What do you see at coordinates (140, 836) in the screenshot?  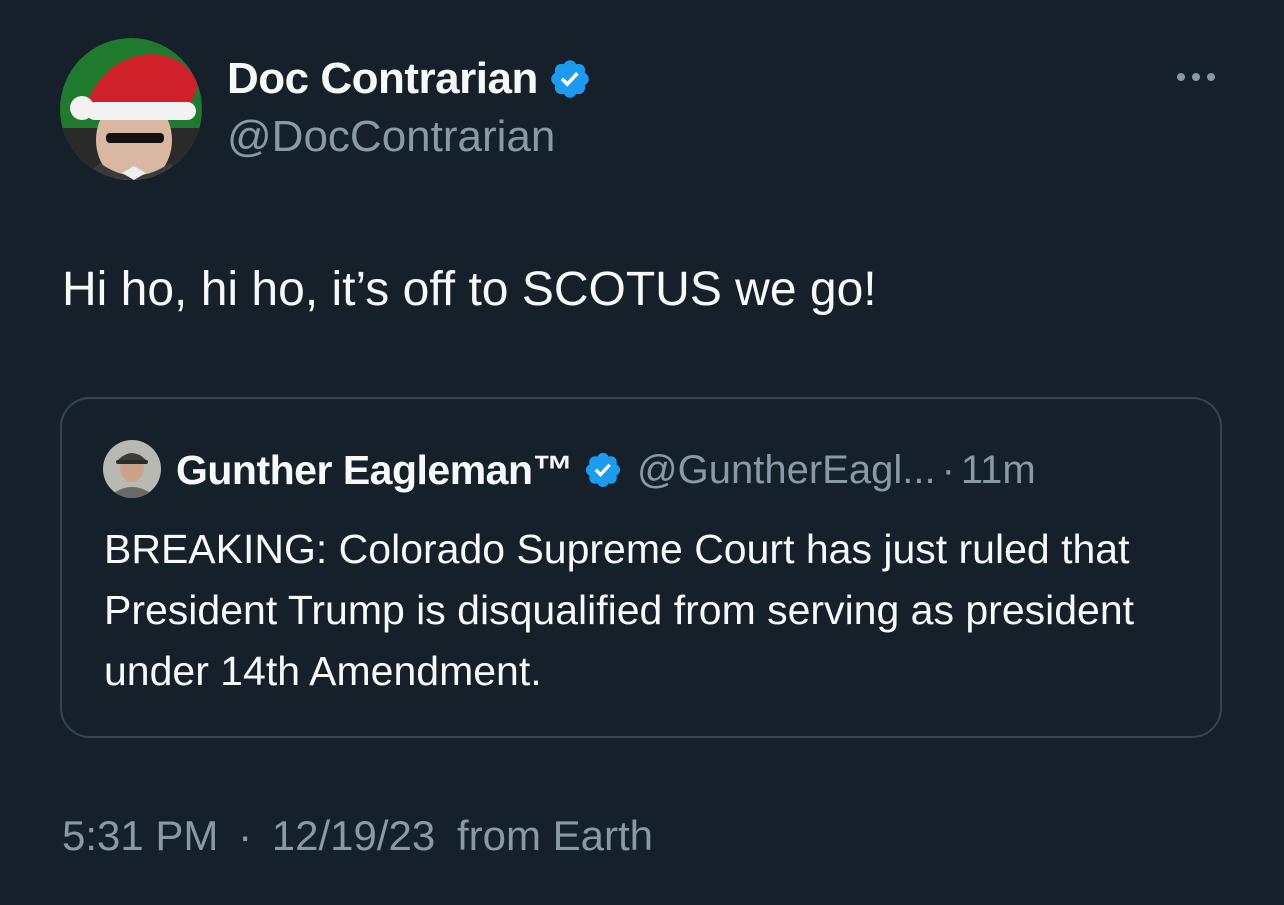 I see `tweet-time: 5:31 PM` at bounding box center [140, 836].